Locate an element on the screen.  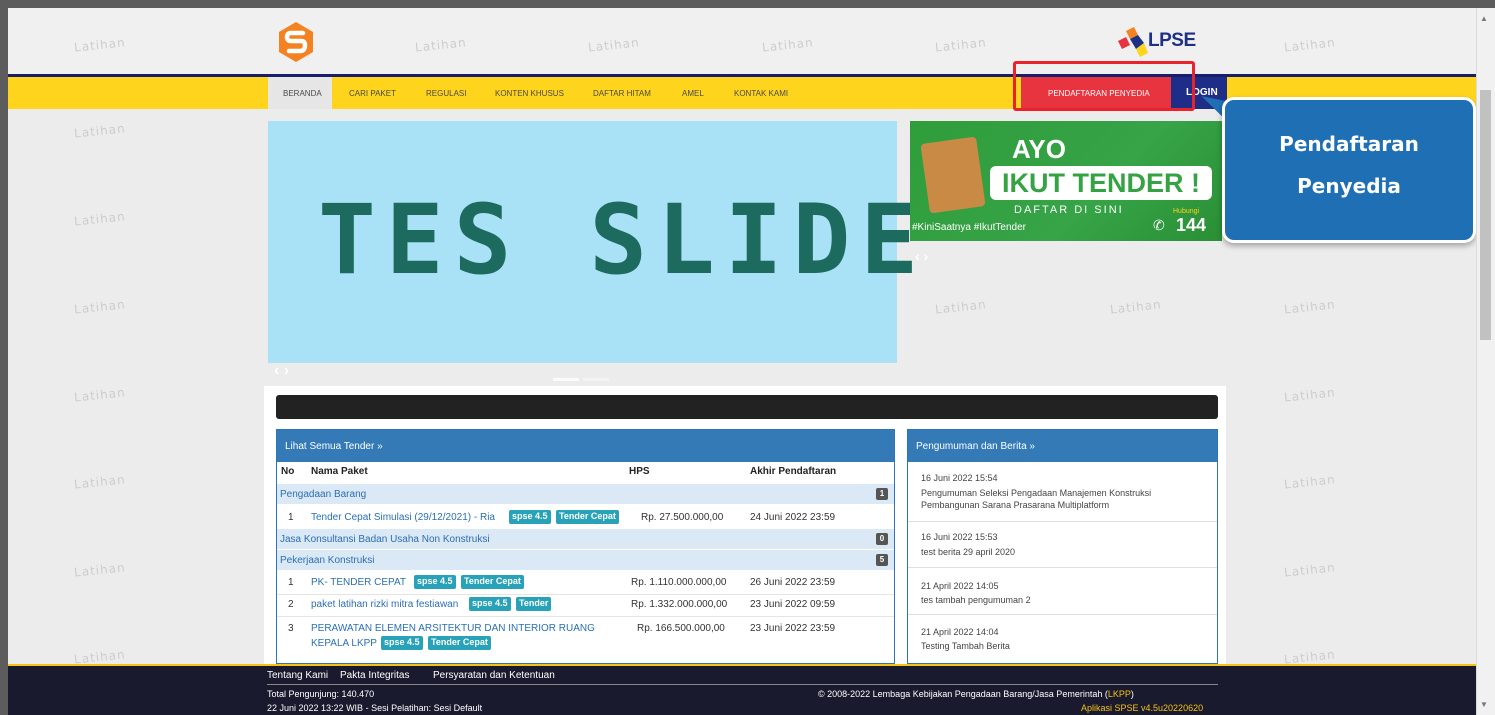
window-top-border is located at coordinates (747, 4).